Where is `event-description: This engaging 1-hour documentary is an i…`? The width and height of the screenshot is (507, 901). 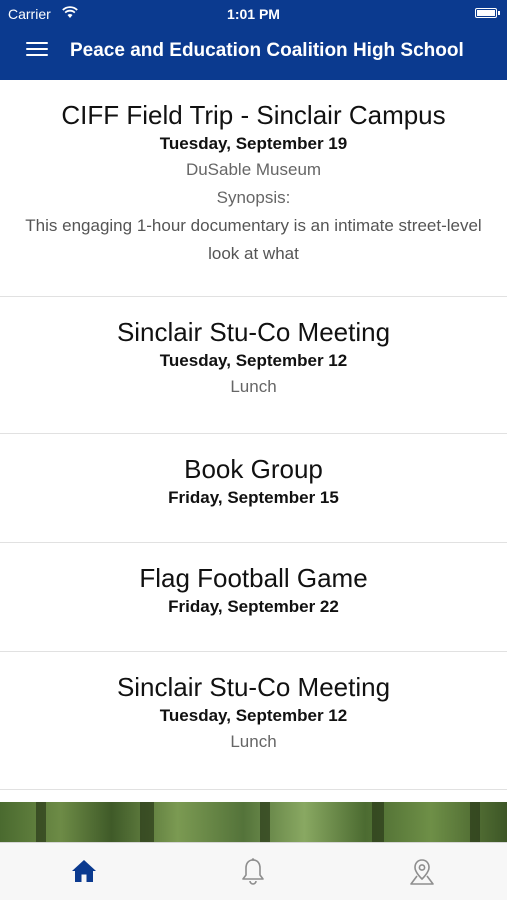 event-description: This engaging 1-hour documentary is an i… is located at coordinates (253, 239).